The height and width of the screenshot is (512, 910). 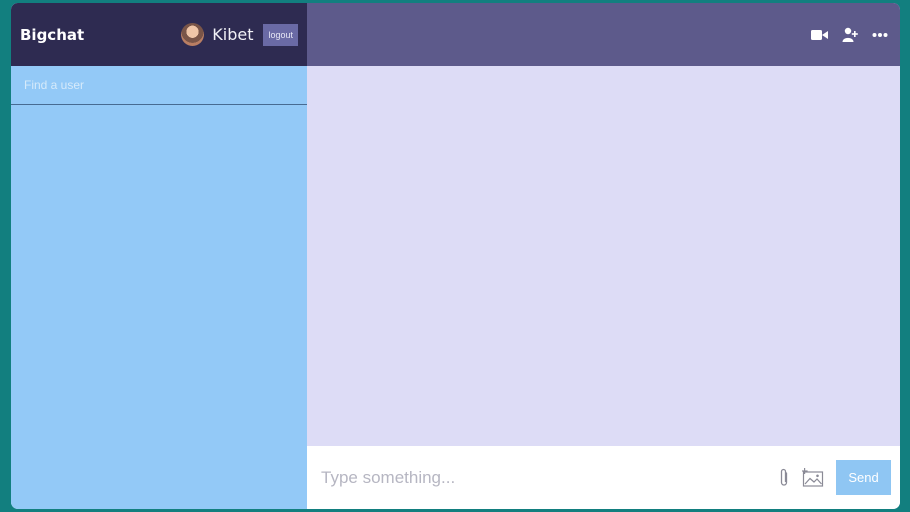 What do you see at coordinates (784, 478) in the screenshot?
I see `attachment-icon` at bounding box center [784, 478].